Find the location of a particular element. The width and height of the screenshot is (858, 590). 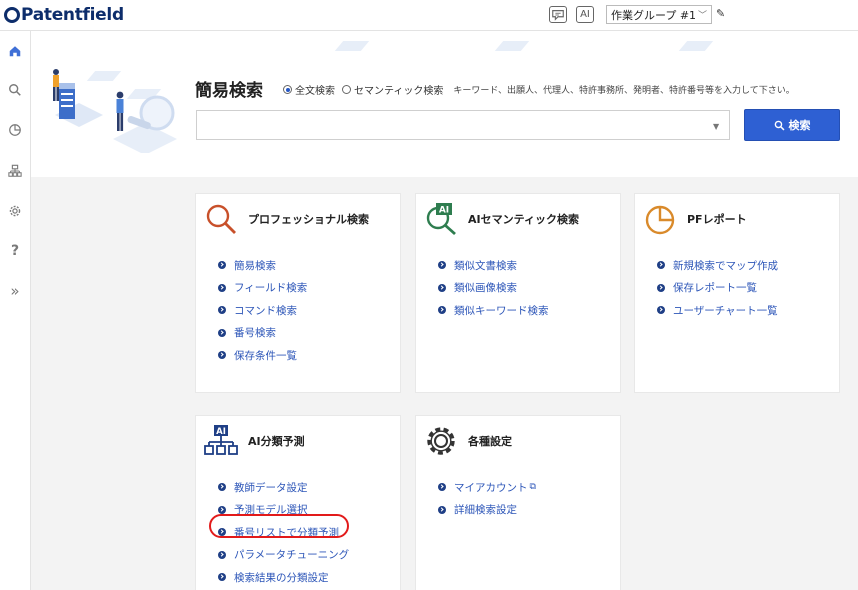

radio-semantic-label: セマンティック検索 is located at coordinates (398, 89).